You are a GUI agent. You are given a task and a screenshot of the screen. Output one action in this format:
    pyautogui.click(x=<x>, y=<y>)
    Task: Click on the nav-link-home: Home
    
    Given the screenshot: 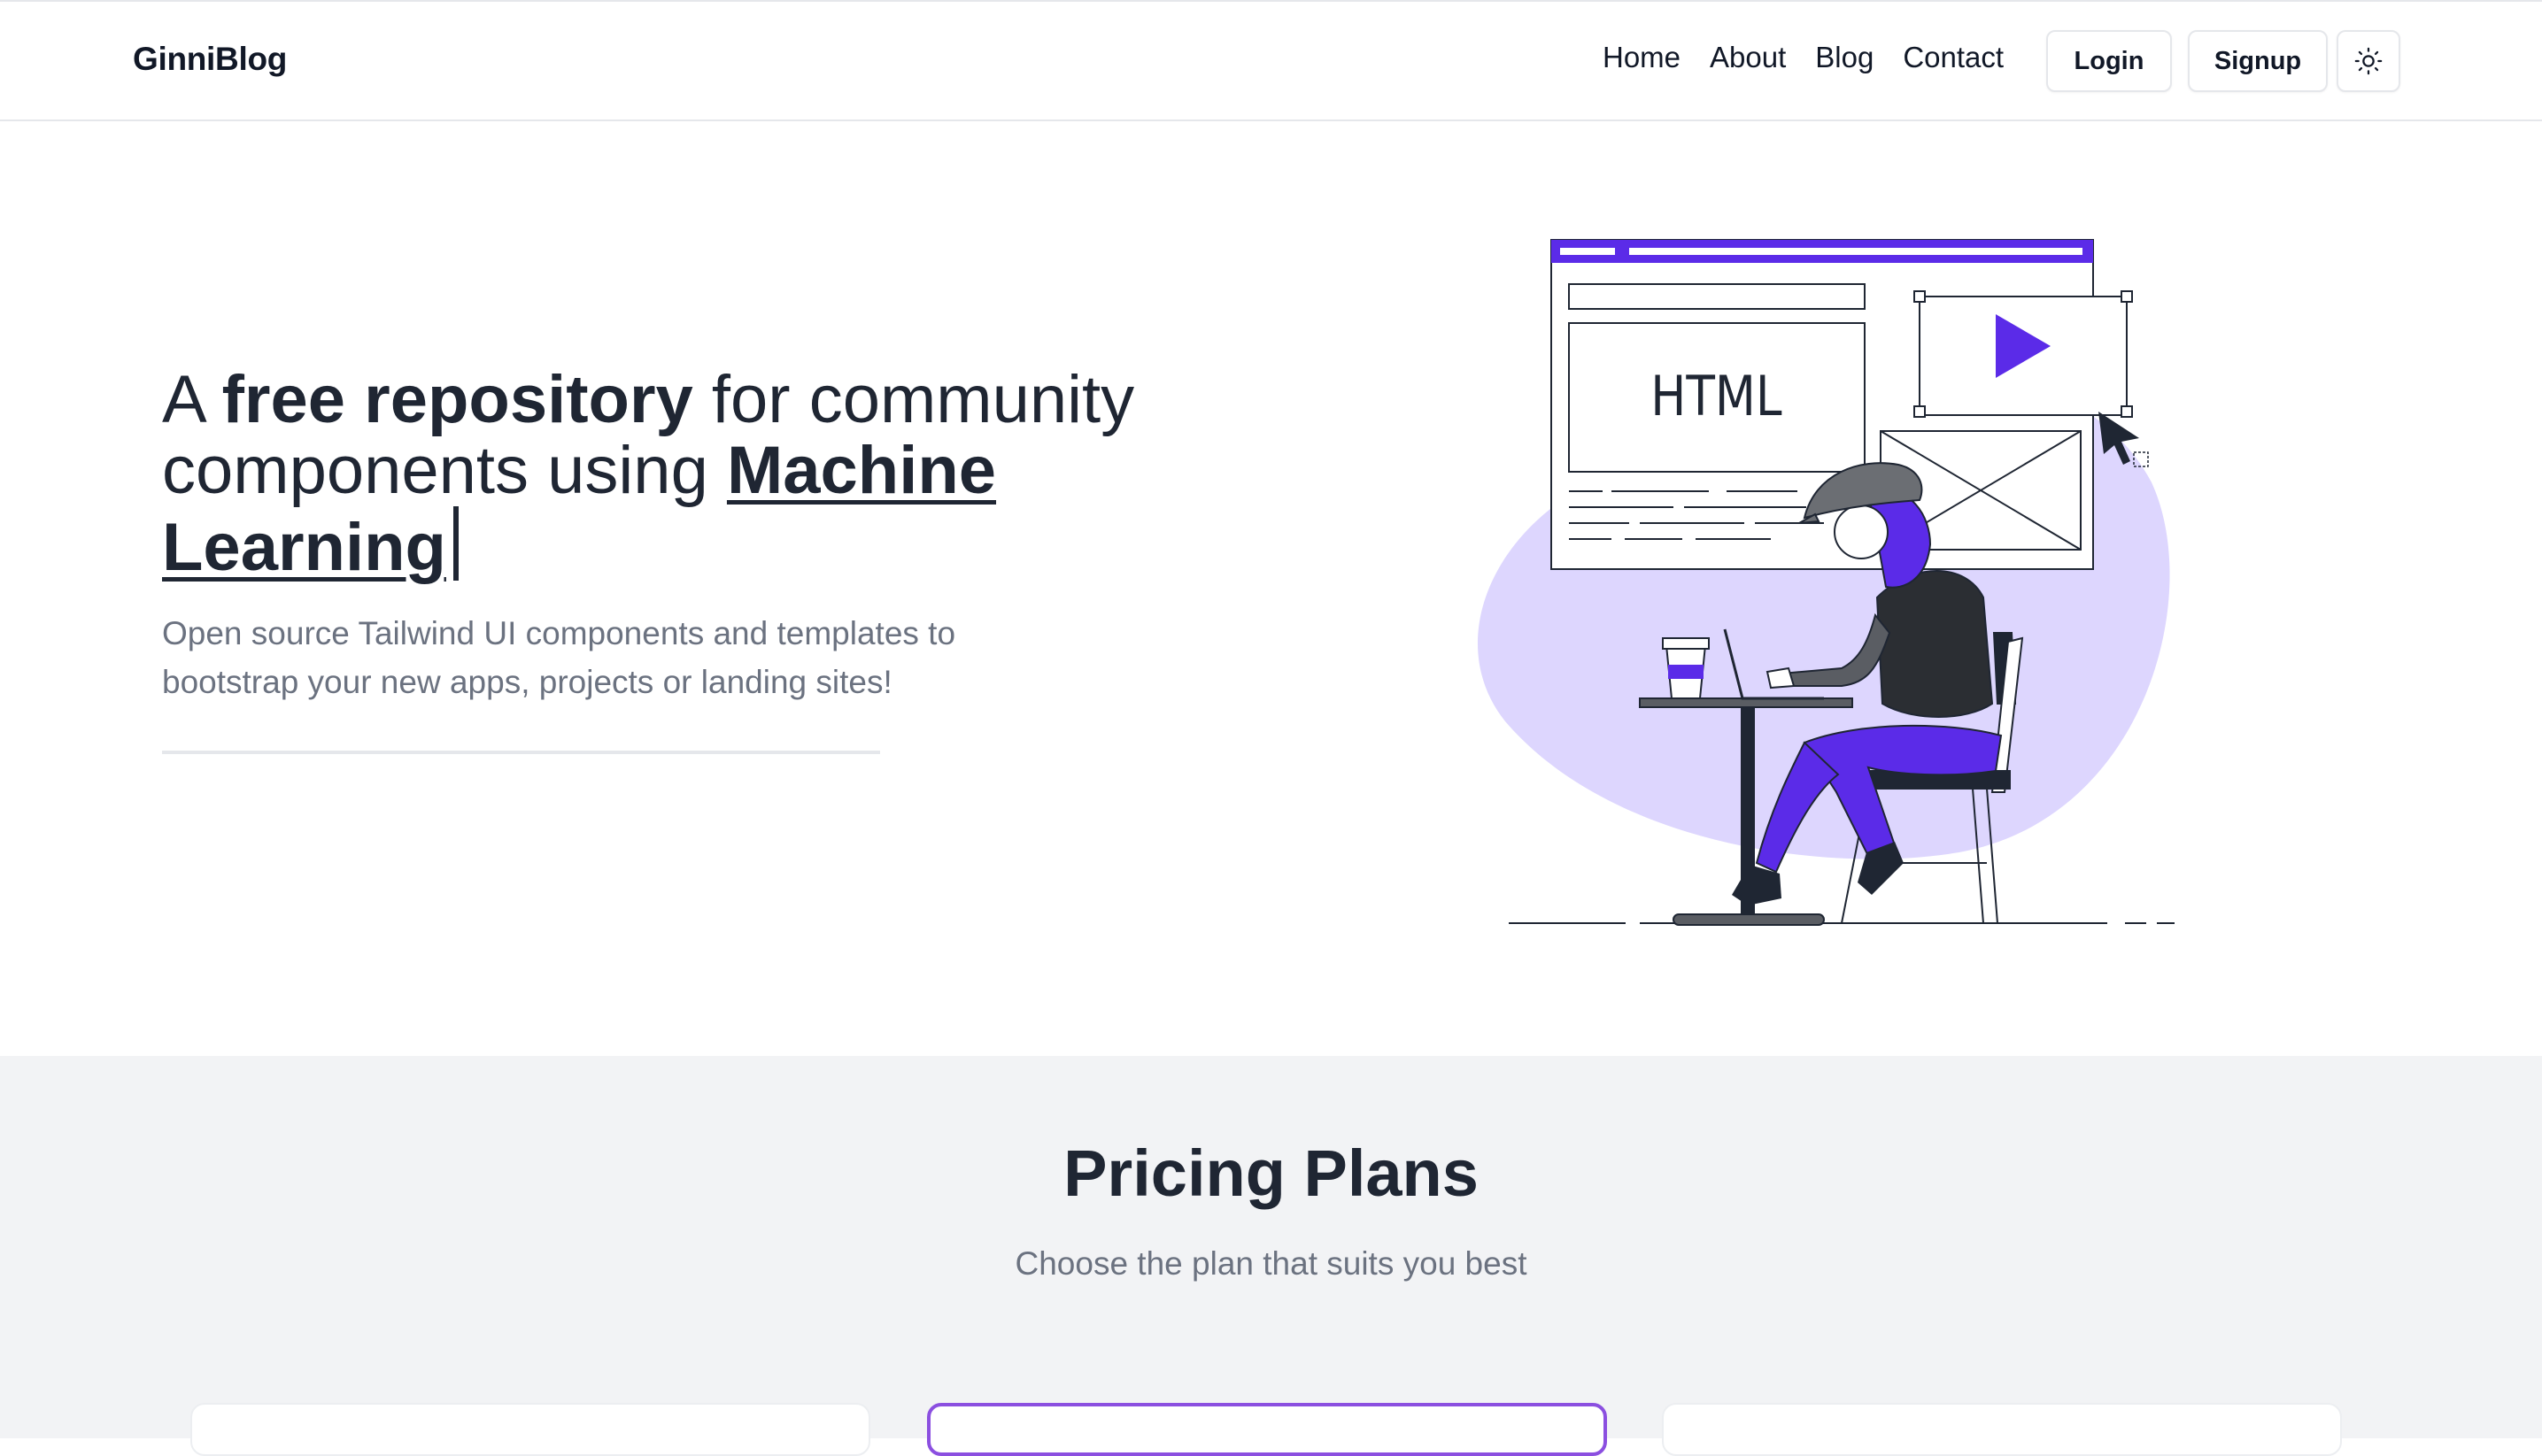 What is the action you would take?
    pyautogui.click(x=1642, y=57)
    